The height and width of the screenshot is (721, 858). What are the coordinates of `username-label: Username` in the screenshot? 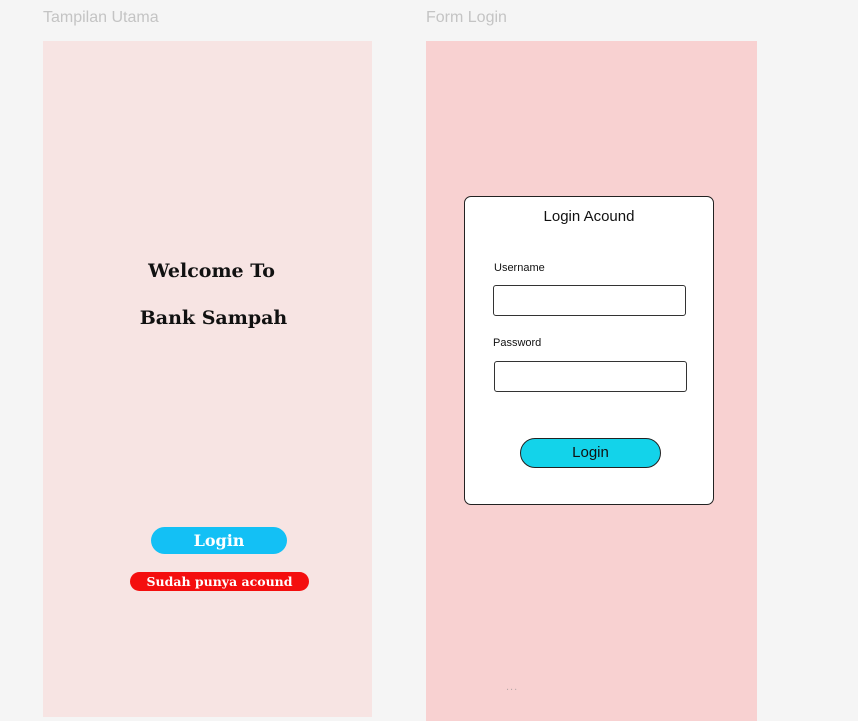 It's located at (519, 268).